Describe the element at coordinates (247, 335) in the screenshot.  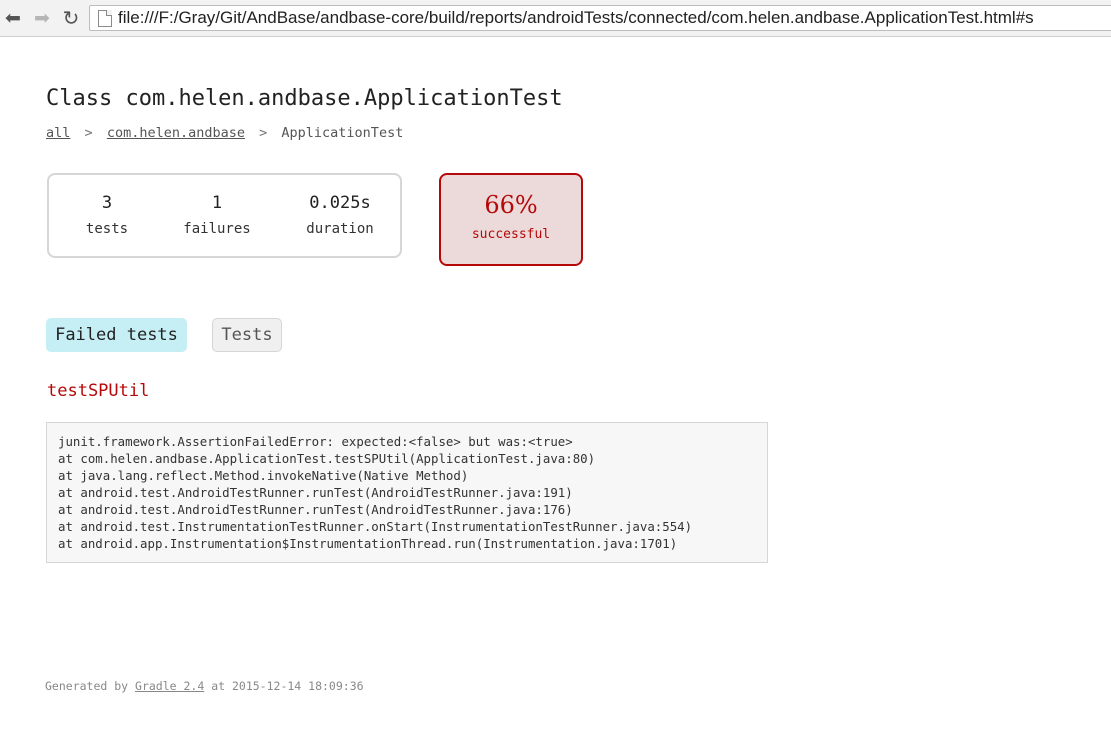
I see `tab-tests: Tests` at that location.